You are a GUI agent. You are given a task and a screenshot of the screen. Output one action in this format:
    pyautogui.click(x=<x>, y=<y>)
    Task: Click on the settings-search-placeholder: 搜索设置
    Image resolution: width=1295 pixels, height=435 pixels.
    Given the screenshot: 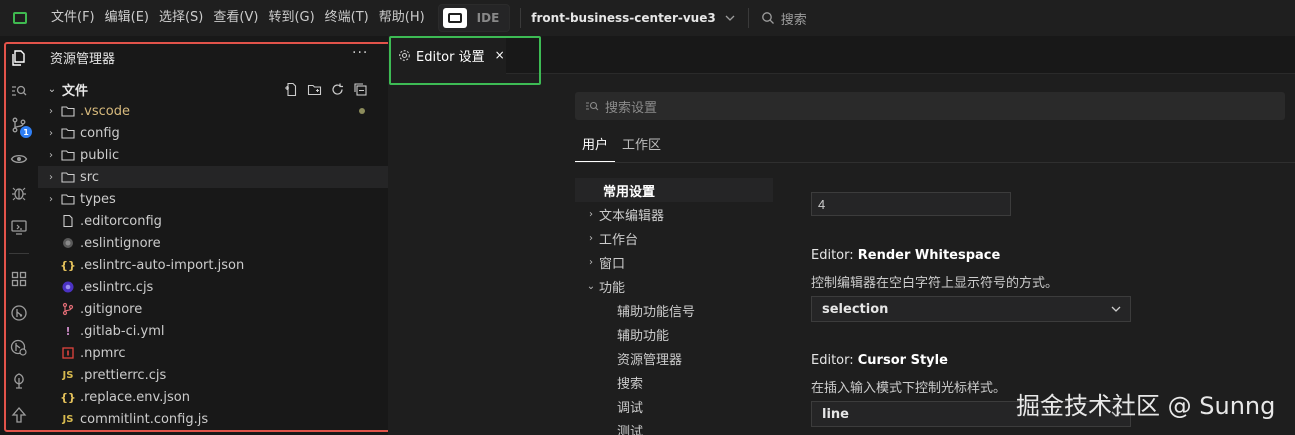 What is the action you would take?
    pyautogui.click(x=631, y=108)
    